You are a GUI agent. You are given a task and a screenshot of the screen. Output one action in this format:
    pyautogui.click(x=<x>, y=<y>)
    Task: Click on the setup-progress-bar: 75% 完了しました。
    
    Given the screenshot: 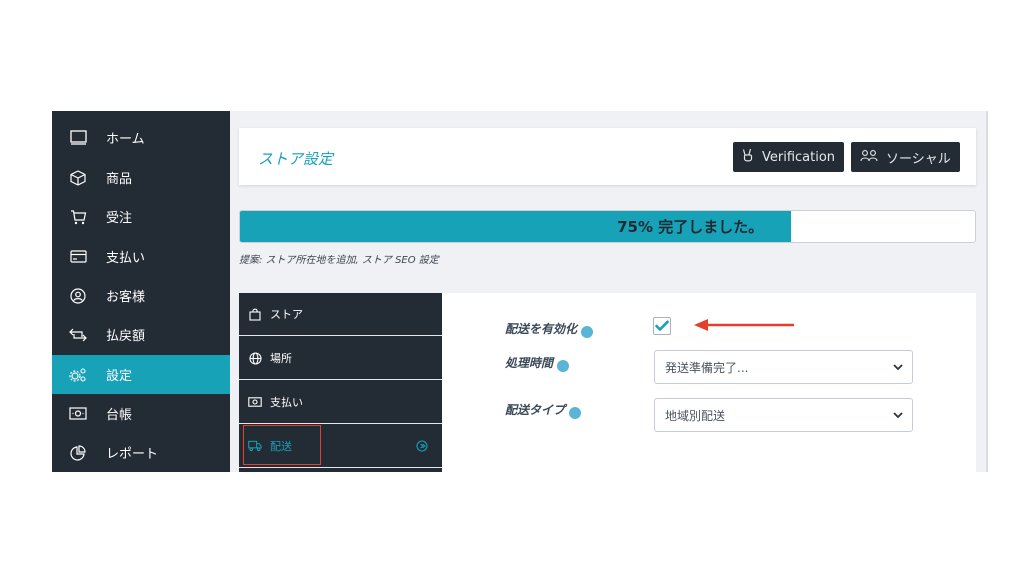 What is the action you would take?
    pyautogui.click(x=607, y=226)
    